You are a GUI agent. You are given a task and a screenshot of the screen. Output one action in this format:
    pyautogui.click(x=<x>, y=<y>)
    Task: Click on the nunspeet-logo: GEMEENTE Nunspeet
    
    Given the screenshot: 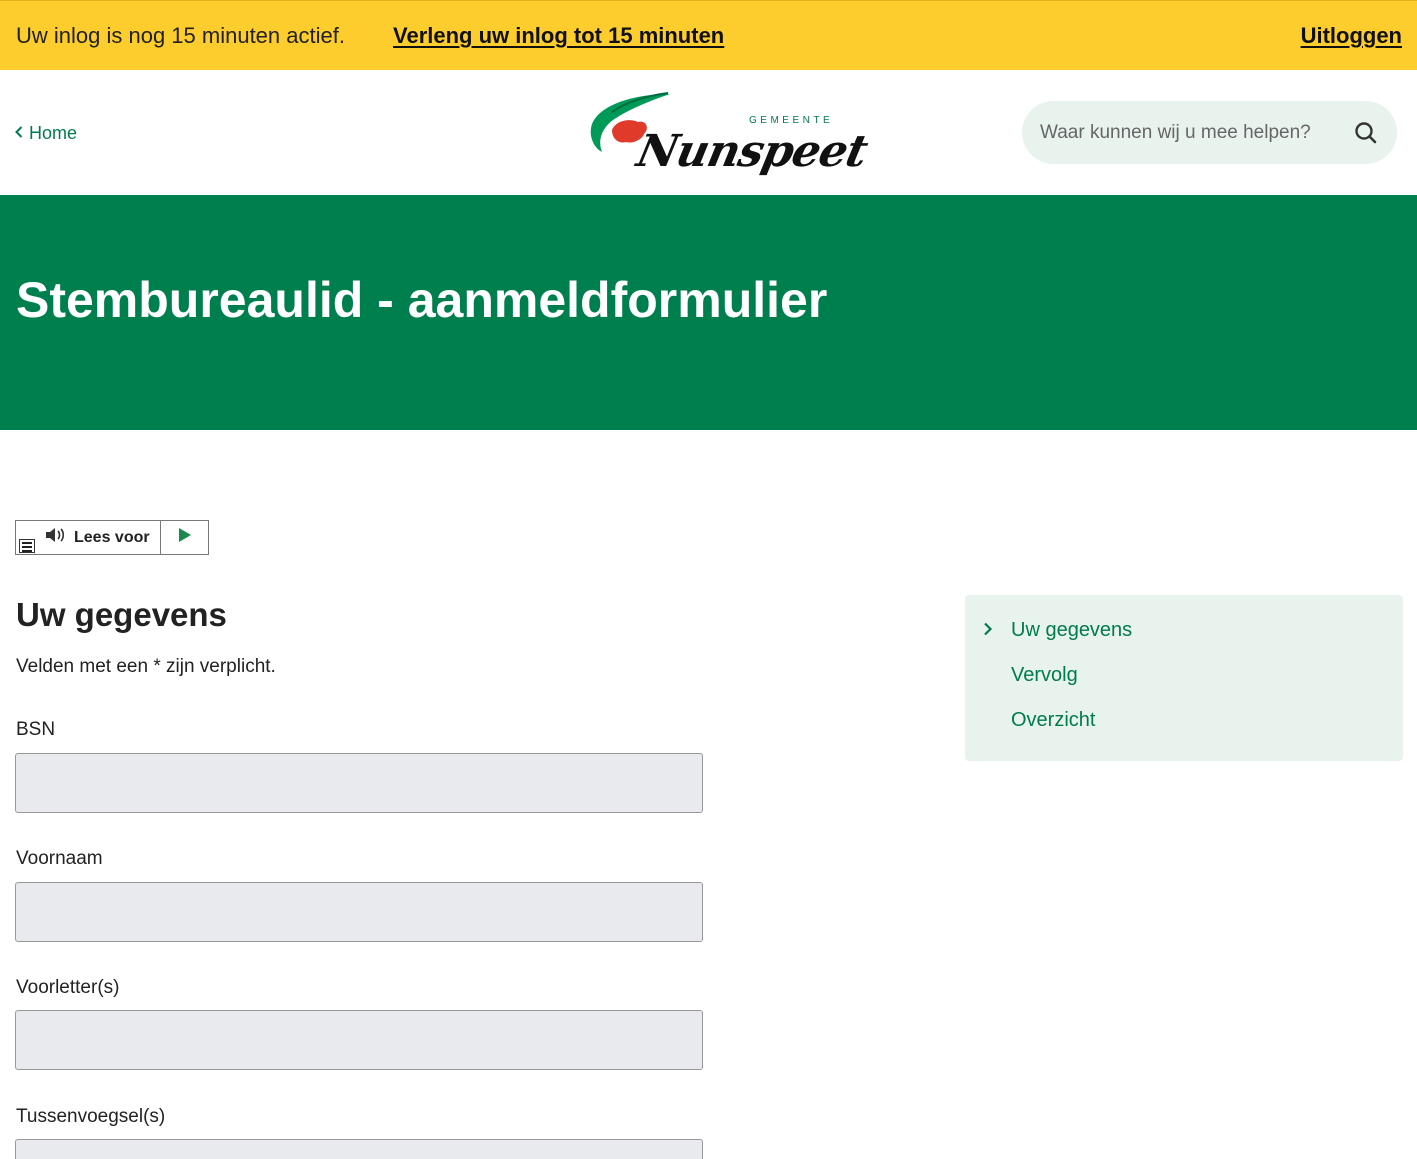 What is the action you would take?
    pyautogui.click(x=728, y=134)
    